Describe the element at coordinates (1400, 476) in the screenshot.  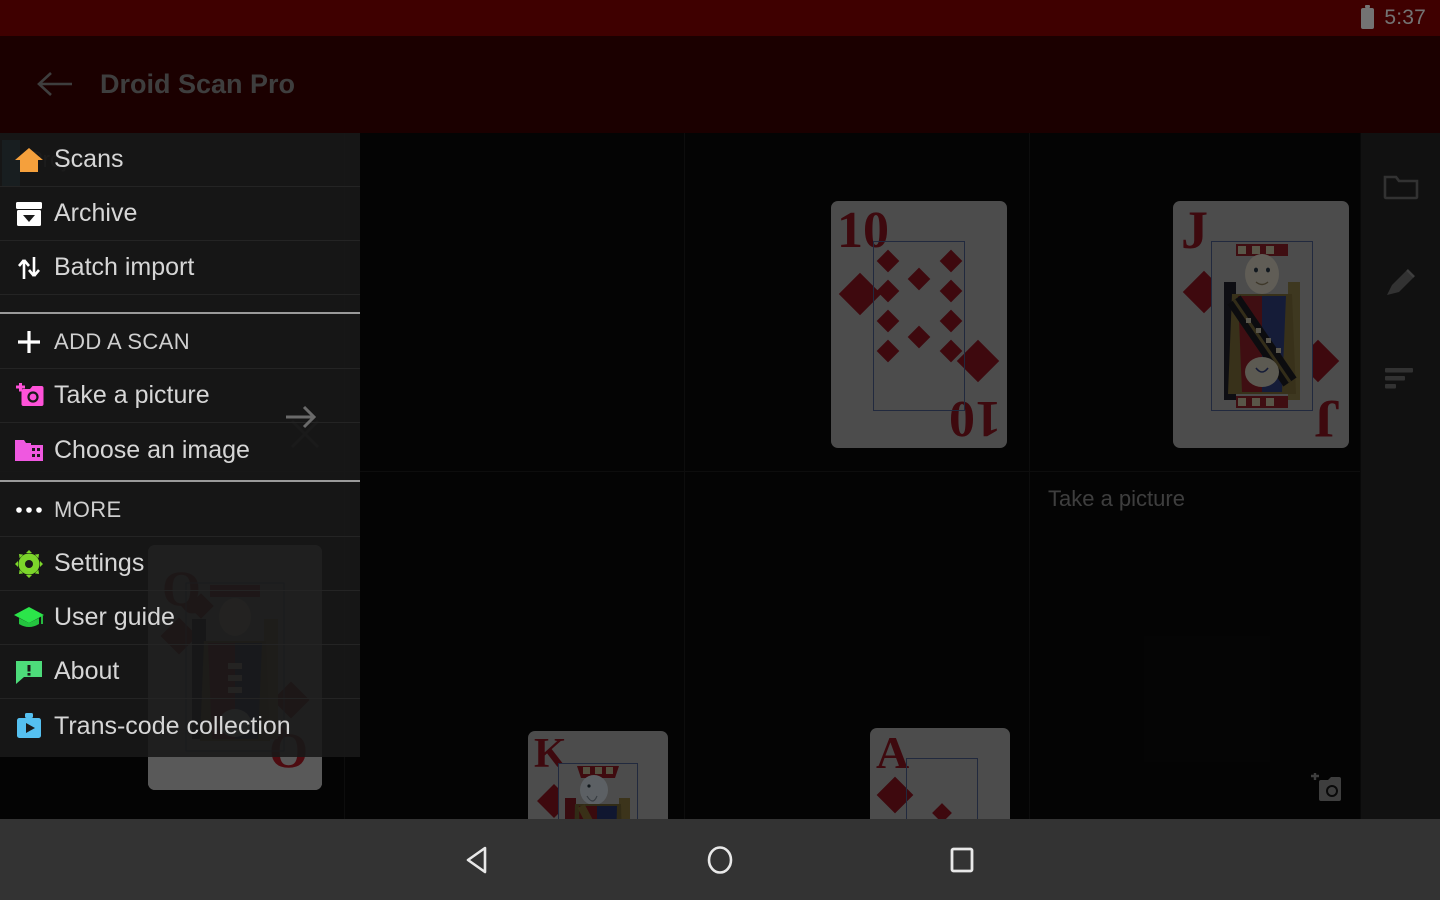
I see `tool-rail` at that location.